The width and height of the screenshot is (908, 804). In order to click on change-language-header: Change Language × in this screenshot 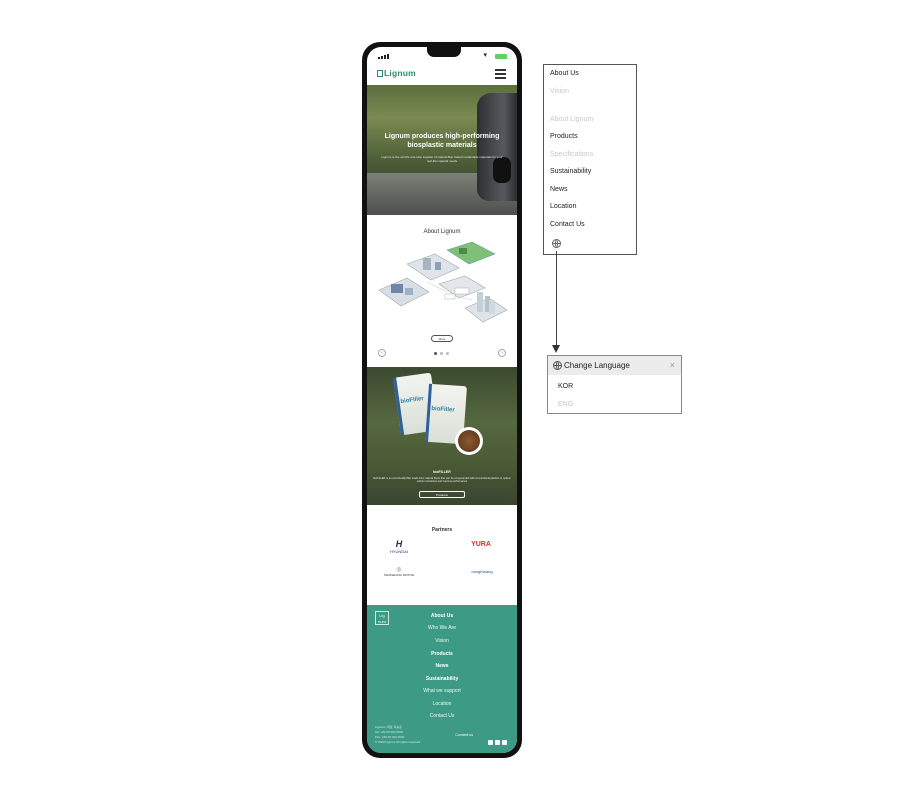, I will do `click(614, 365)`.